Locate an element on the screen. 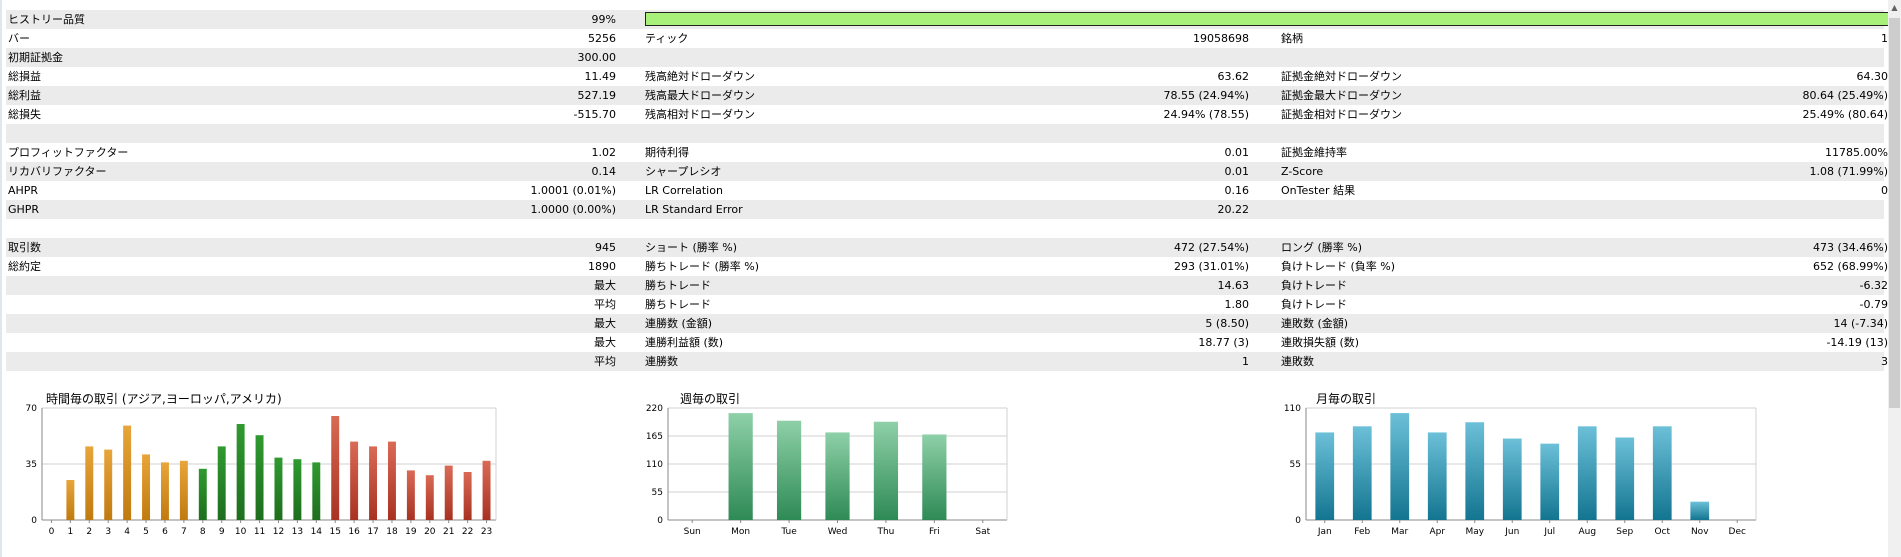  history-quality-value: 99% is located at coordinates (603, 19).